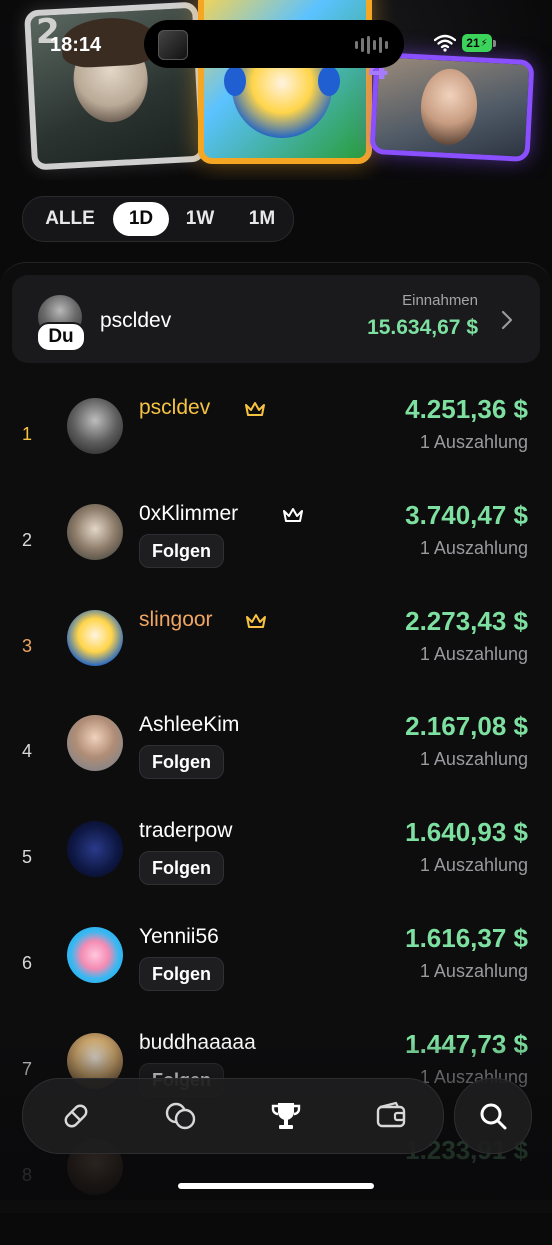 This screenshot has height=1245, width=552. Describe the element at coordinates (179, 937) in the screenshot. I see `row-username: Yennii56` at that location.